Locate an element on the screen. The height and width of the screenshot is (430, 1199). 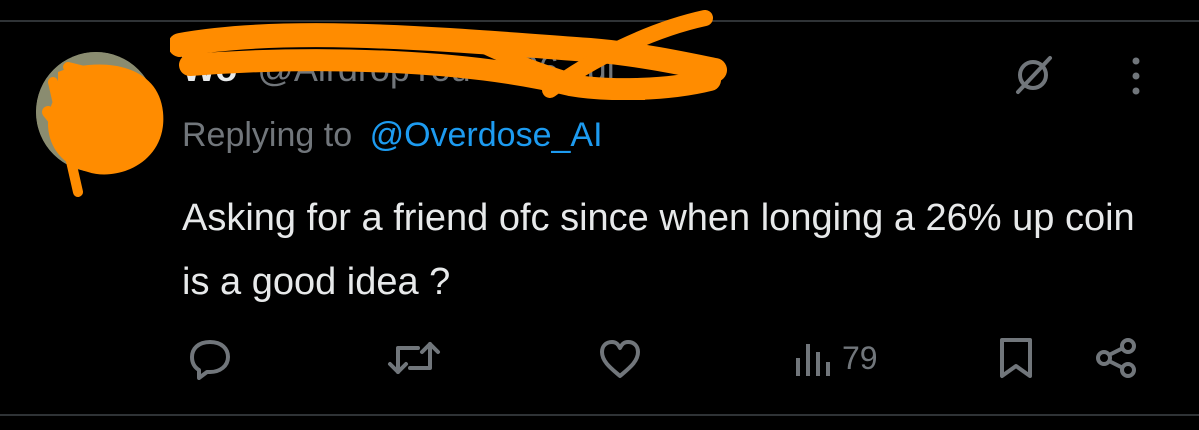
retweet-icon is located at coordinates (414, 358).